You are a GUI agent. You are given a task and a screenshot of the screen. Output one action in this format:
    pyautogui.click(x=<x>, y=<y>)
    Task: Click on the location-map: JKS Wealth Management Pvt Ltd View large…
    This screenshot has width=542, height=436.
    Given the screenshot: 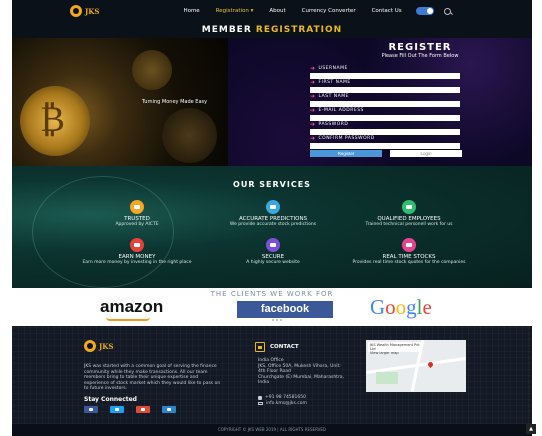 What is the action you would take?
    pyautogui.click(x=416, y=366)
    